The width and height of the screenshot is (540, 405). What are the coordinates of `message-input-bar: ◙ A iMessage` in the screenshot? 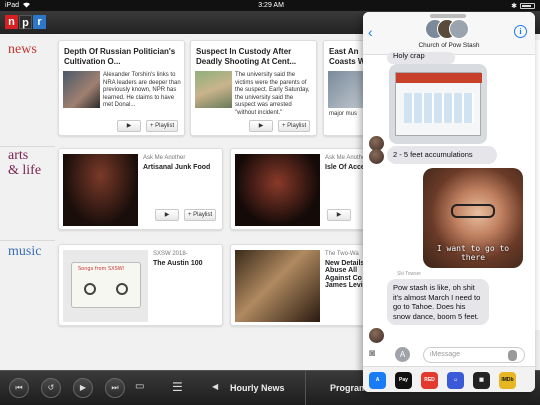 It's located at (449, 355).